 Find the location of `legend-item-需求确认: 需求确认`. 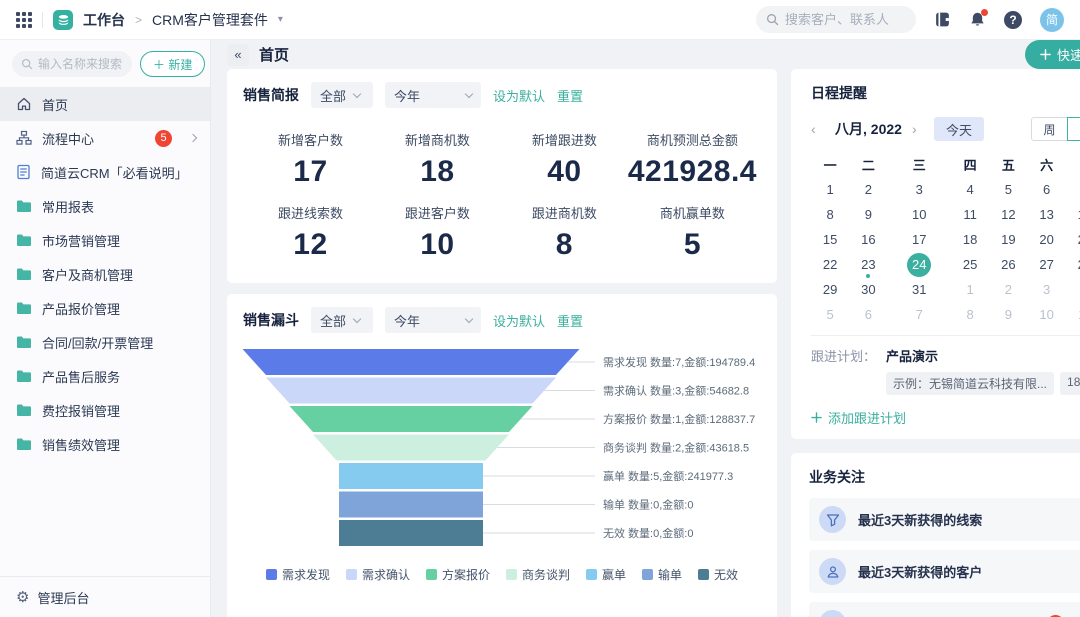

legend-item-需求确认: 需求确认 is located at coordinates (377, 574).